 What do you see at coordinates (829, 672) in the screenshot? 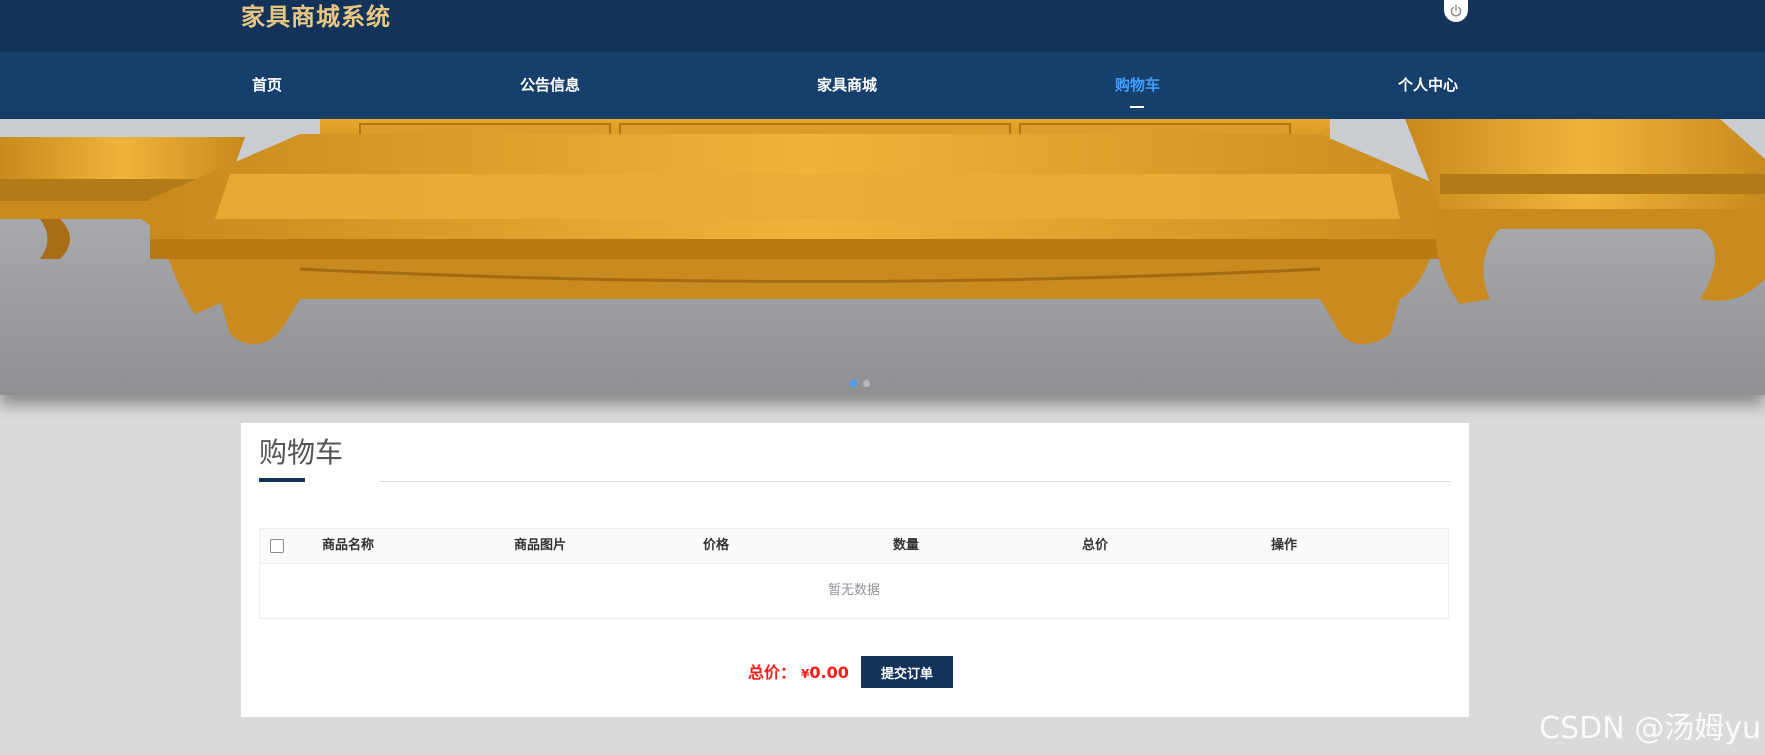
I see `total-amount: 0.00` at bounding box center [829, 672].